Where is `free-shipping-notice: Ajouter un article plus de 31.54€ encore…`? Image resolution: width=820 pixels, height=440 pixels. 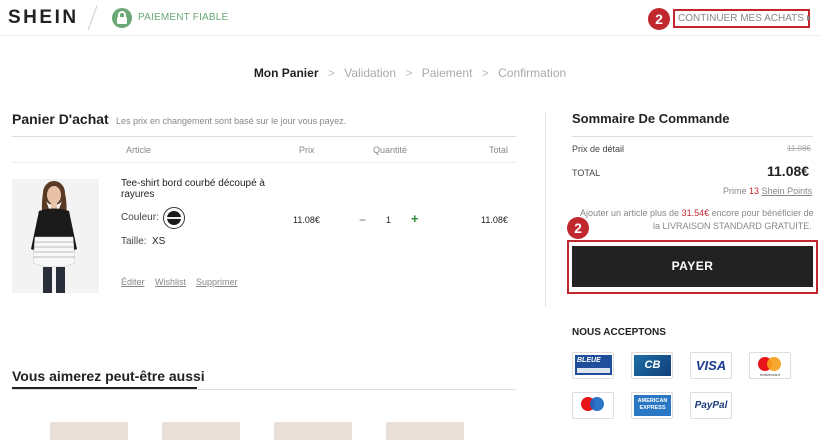 free-shipping-notice: Ajouter un article plus de 31.54€ encore… is located at coordinates (697, 213).